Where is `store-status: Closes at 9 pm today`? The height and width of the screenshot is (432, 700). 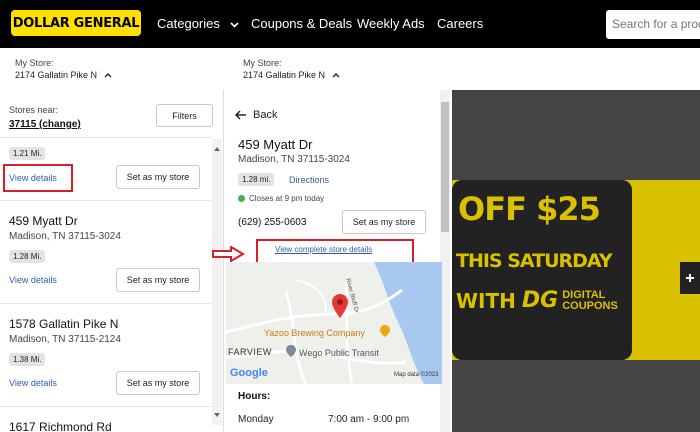
store-status: Closes at 9 pm today is located at coordinates (281, 198).